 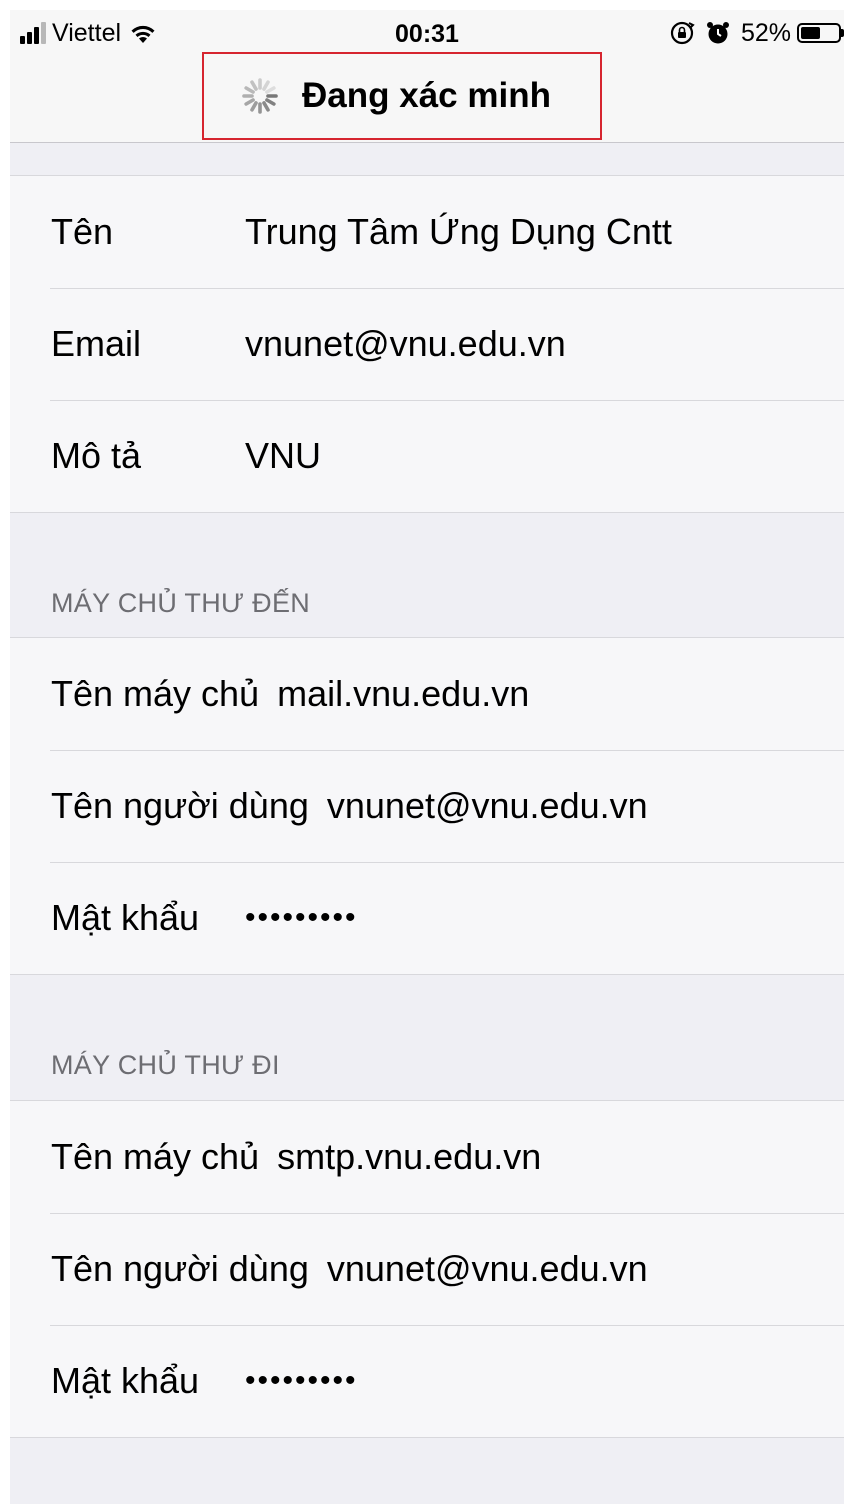 I want to click on outgoing-password-field: •••••••••, so click(x=301, y=1381).